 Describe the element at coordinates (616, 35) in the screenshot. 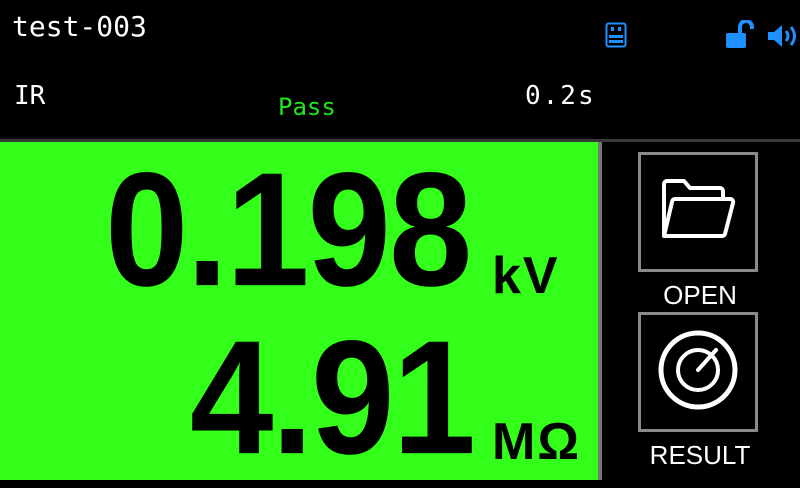

I see `usb-icon` at that location.